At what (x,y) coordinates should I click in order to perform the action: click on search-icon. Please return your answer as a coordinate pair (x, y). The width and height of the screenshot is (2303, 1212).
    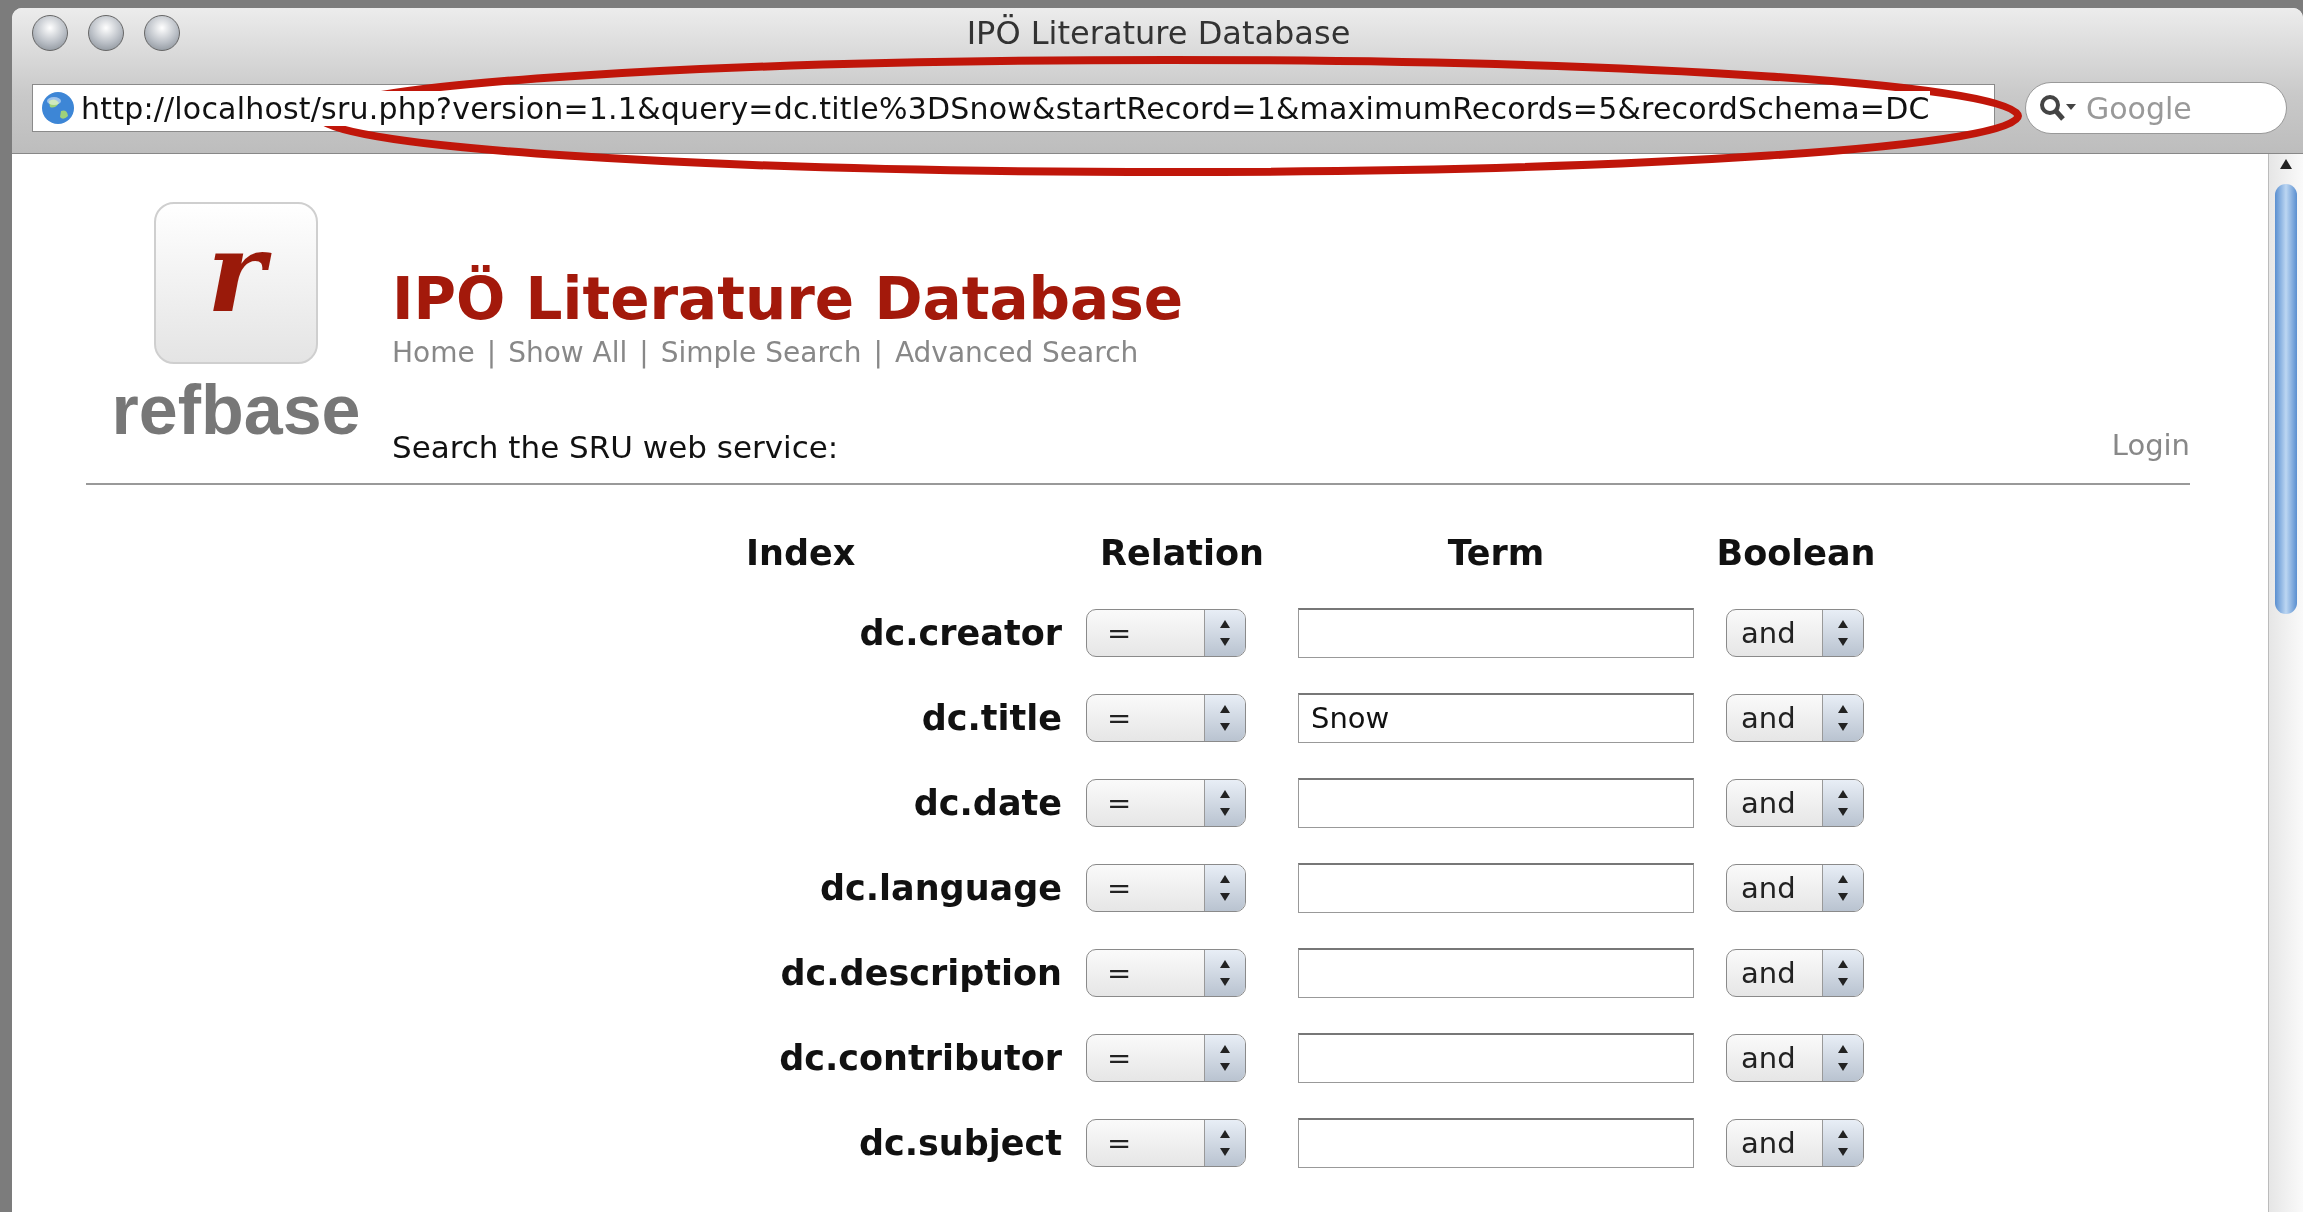
    Looking at the image, I should click on (2058, 108).